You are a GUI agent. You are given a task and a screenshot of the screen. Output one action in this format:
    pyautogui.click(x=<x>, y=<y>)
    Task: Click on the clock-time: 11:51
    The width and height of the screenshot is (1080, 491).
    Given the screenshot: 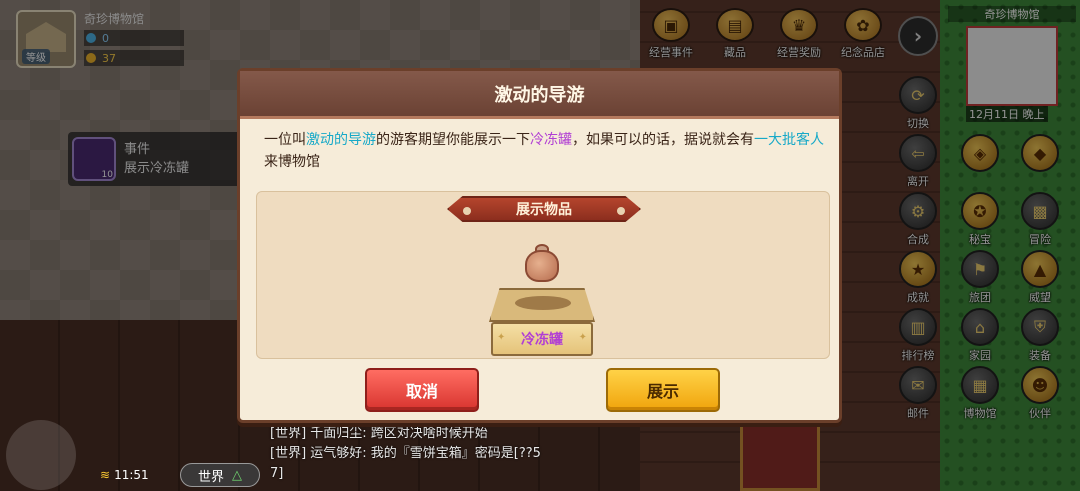 What is the action you would take?
    pyautogui.click(x=131, y=475)
    